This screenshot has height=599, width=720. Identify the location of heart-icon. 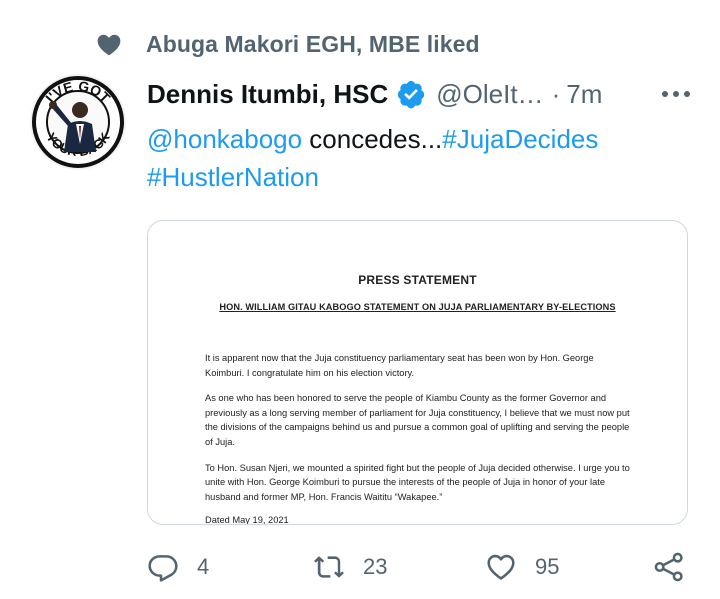
(501, 567).